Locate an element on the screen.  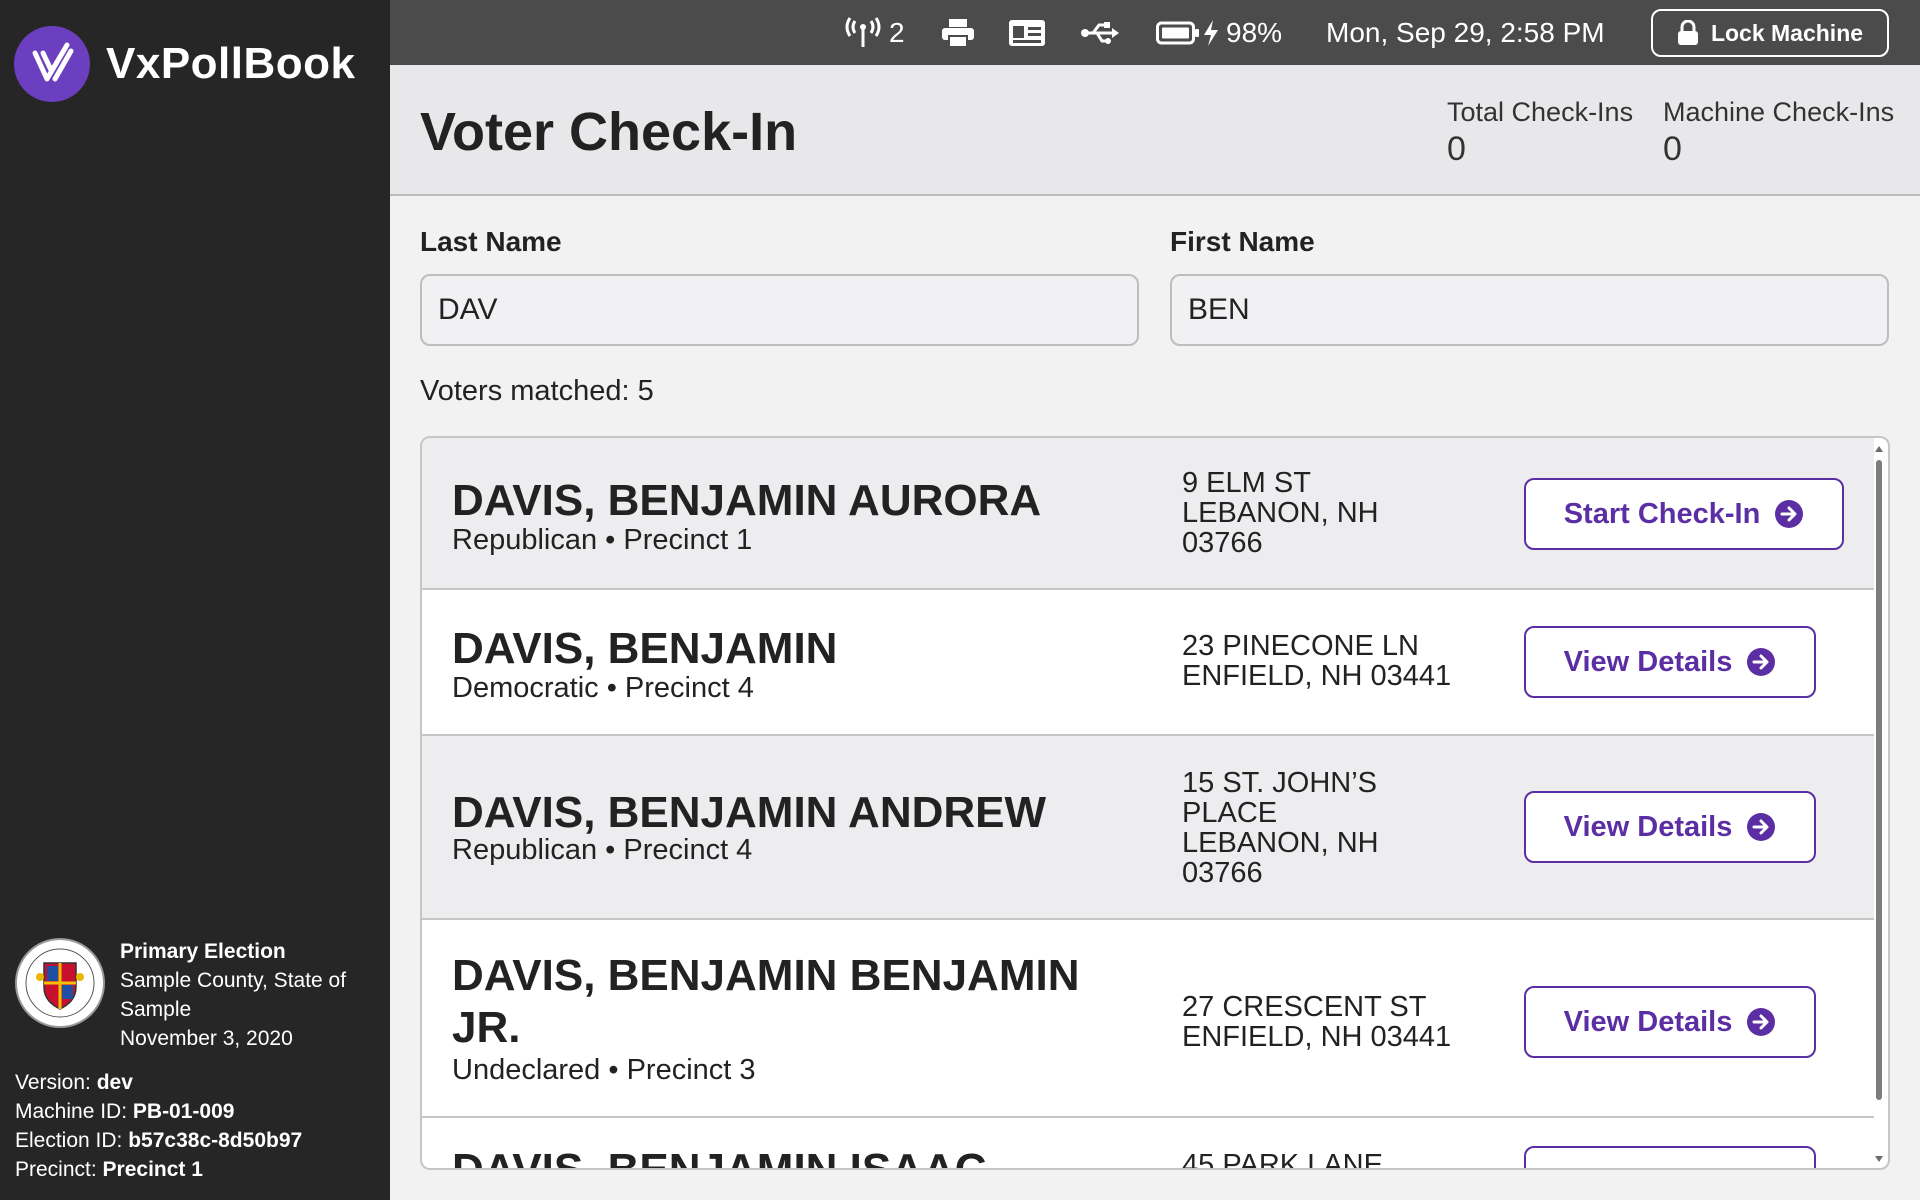
voter-name: DAVIS, BENJAMIN ISAAC is located at coordinates (719, 1157).